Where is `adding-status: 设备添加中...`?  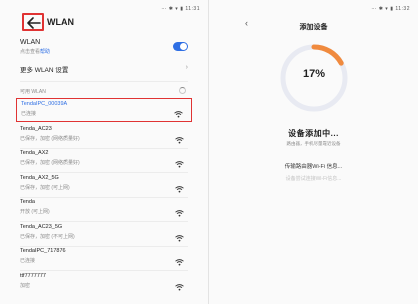 adding-status: 设备添加中... is located at coordinates (313, 133).